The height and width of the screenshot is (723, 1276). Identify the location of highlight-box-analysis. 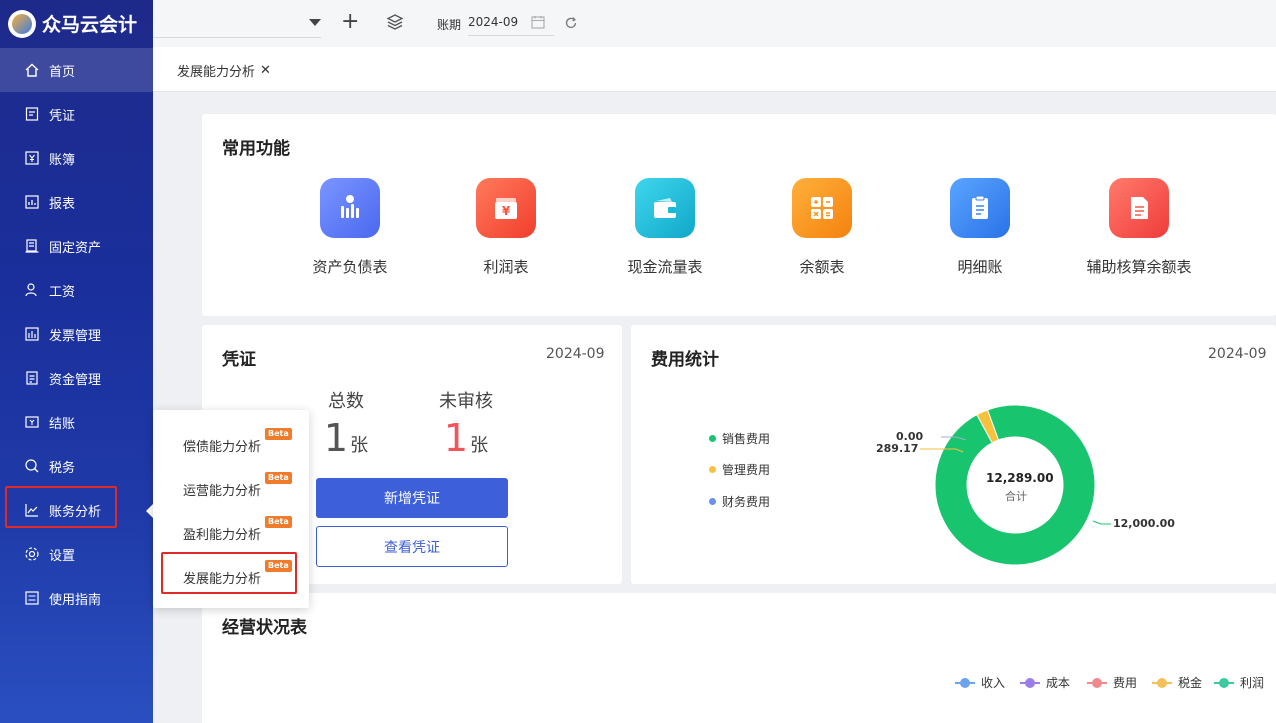
(61, 507).